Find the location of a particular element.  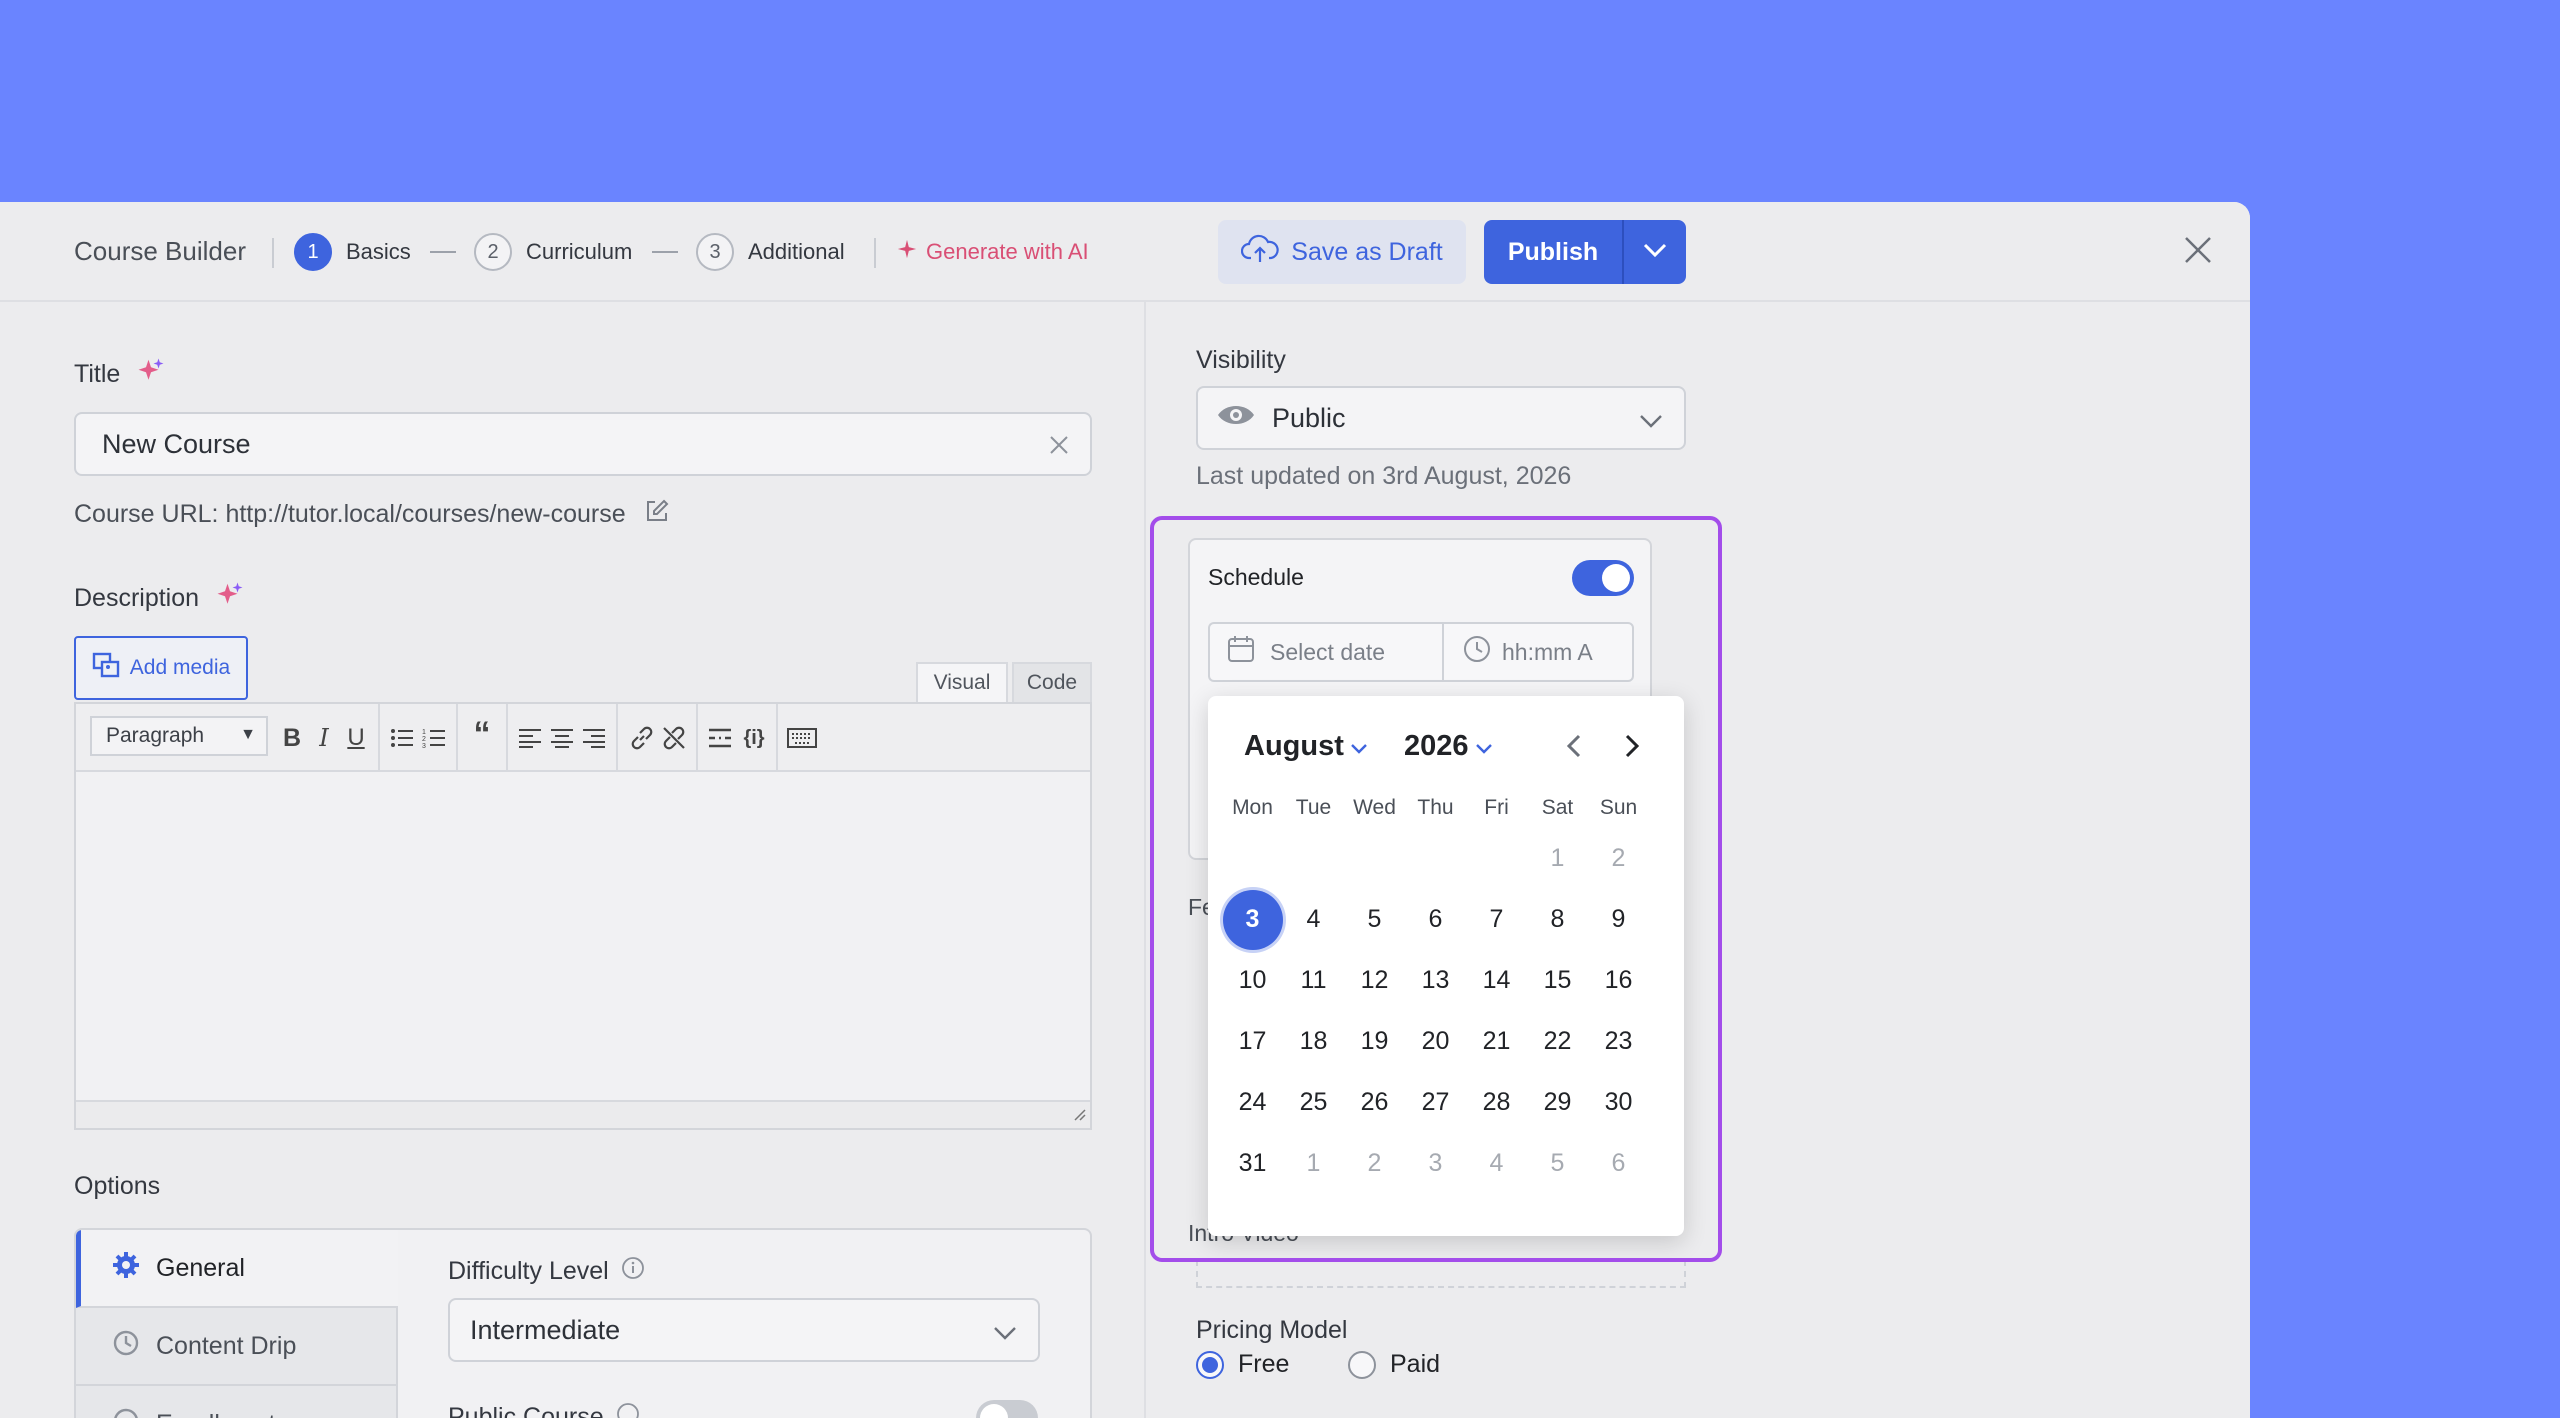

difficulty-label: Difficulty Level is located at coordinates (528, 1271).